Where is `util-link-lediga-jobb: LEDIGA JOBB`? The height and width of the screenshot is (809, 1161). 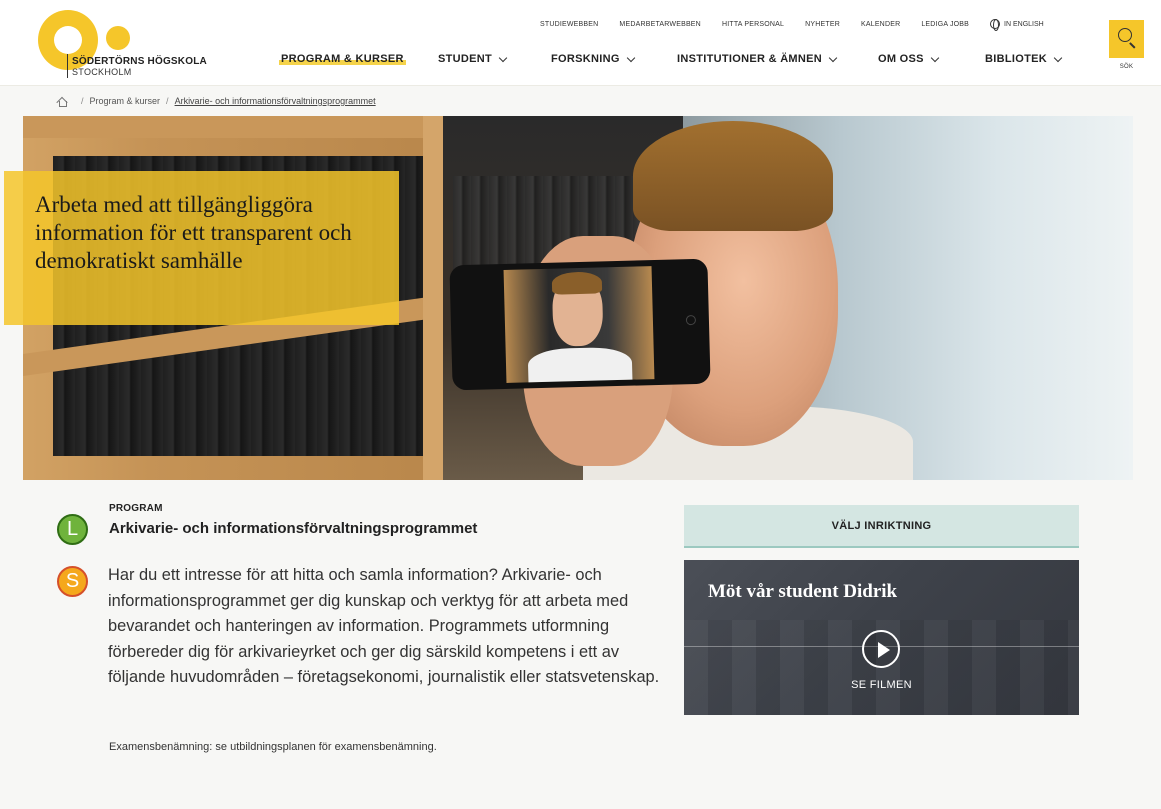 util-link-lediga-jobb: LEDIGA JOBB is located at coordinates (945, 24).